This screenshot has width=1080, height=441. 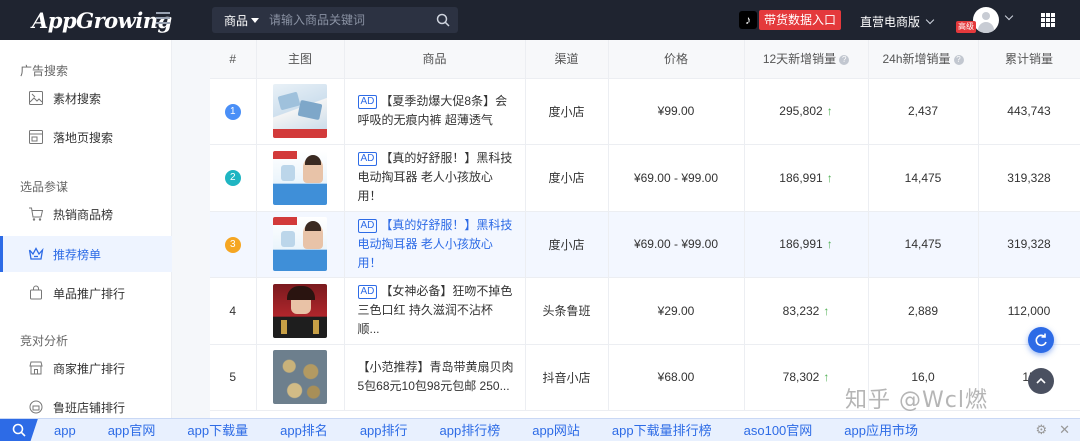 I want to click on sidebar-item-single-promo-rank: 单品推广排行, so click(x=86, y=293).